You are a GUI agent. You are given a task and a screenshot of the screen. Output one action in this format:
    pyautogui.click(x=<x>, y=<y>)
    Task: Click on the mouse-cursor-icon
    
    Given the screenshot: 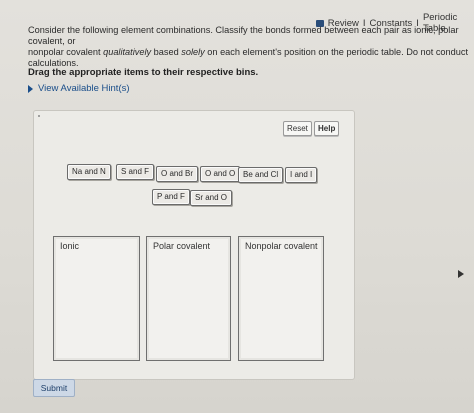 What is the action you would take?
    pyautogui.click(x=461, y=274)
    